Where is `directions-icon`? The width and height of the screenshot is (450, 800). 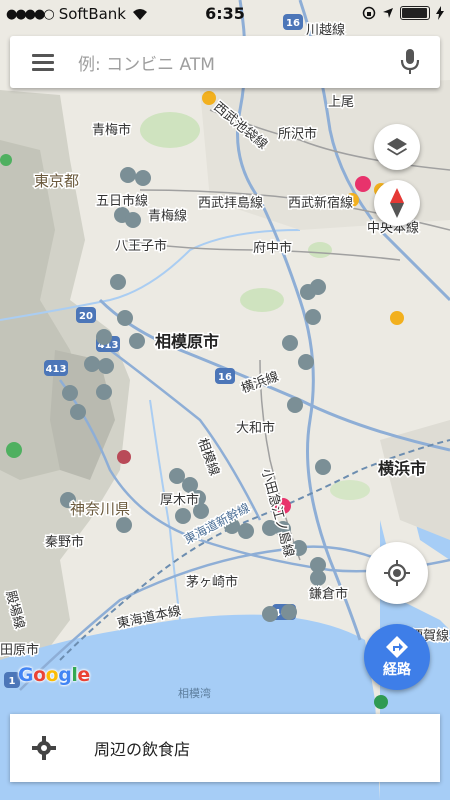 directions-icon is located at coordinates (397, 647).